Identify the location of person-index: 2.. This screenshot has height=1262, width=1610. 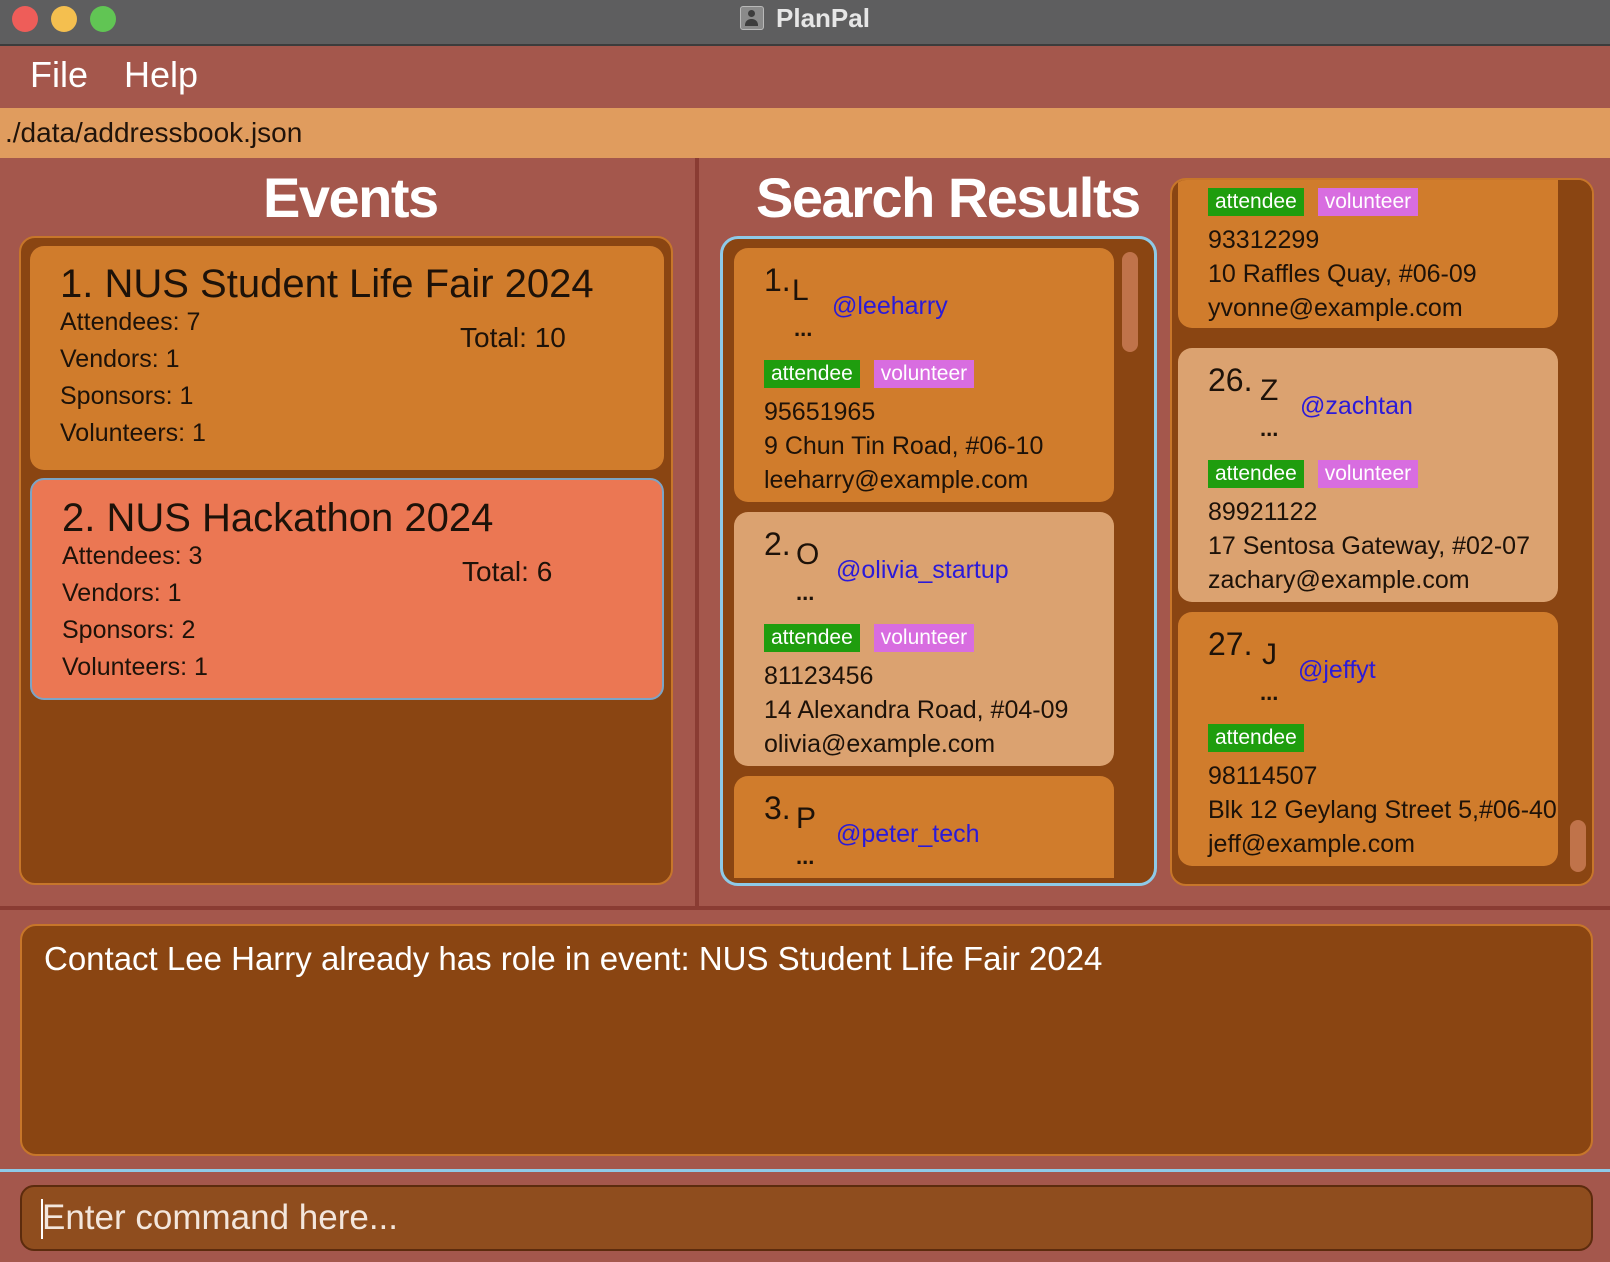
(777, 544).